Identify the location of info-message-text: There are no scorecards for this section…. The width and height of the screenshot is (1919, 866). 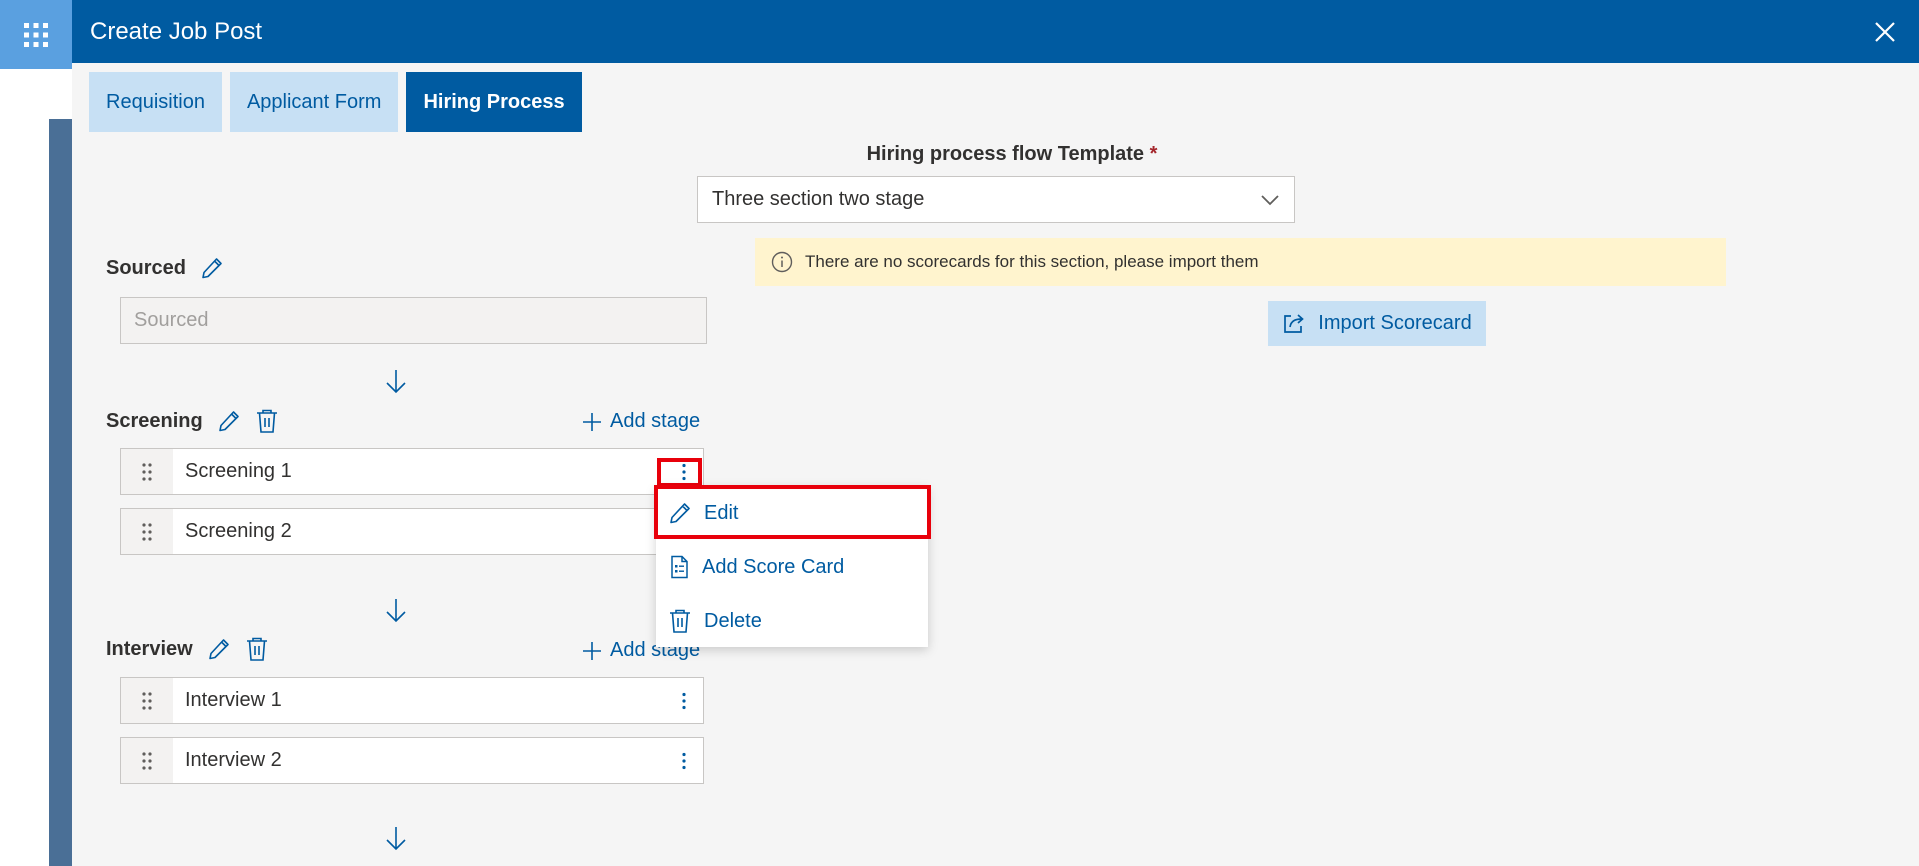
(1032, 261).